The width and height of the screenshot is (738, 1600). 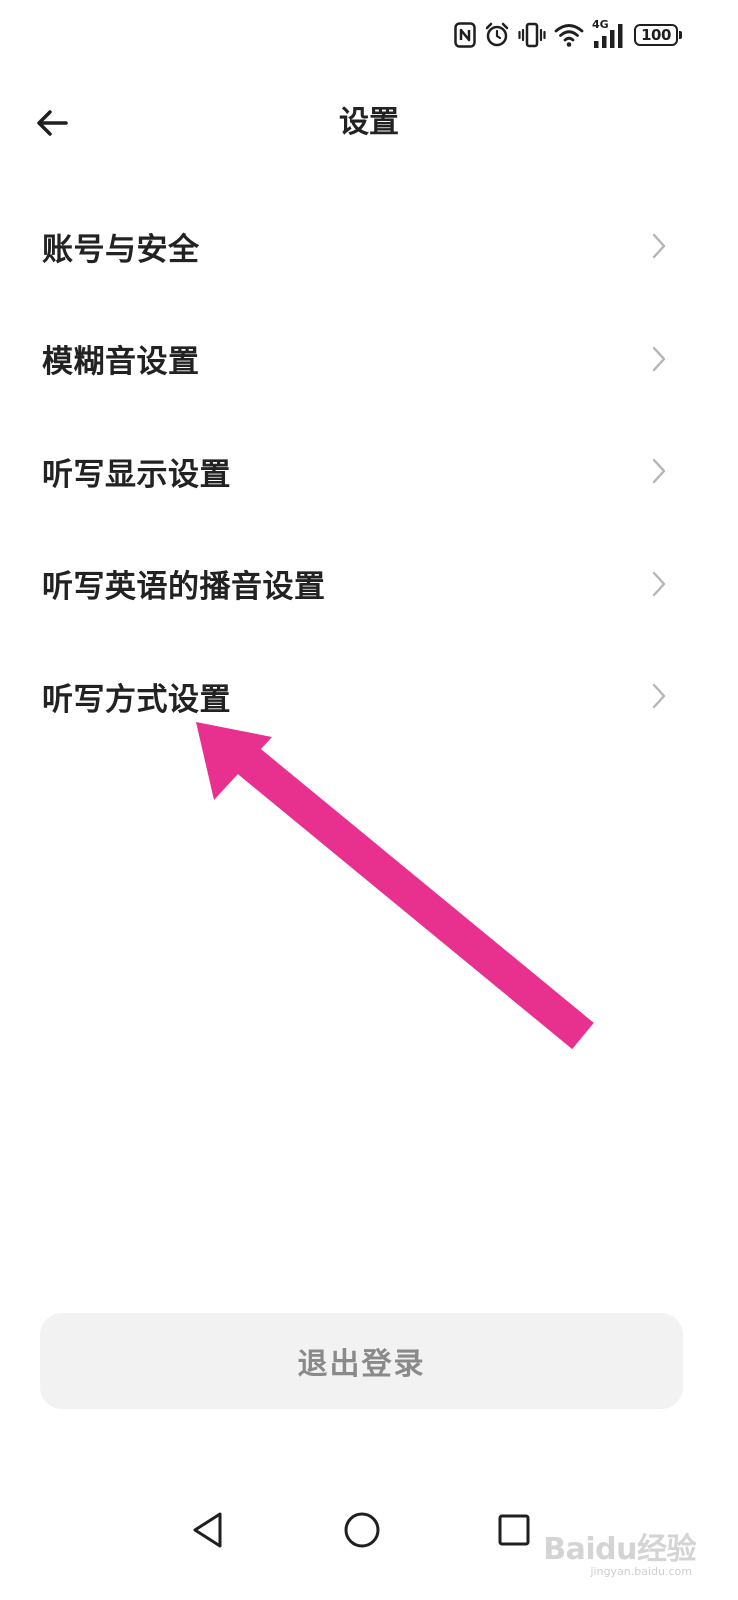 I want to click on menu-item-label: 账号与安全, so click(x=121, y=249).